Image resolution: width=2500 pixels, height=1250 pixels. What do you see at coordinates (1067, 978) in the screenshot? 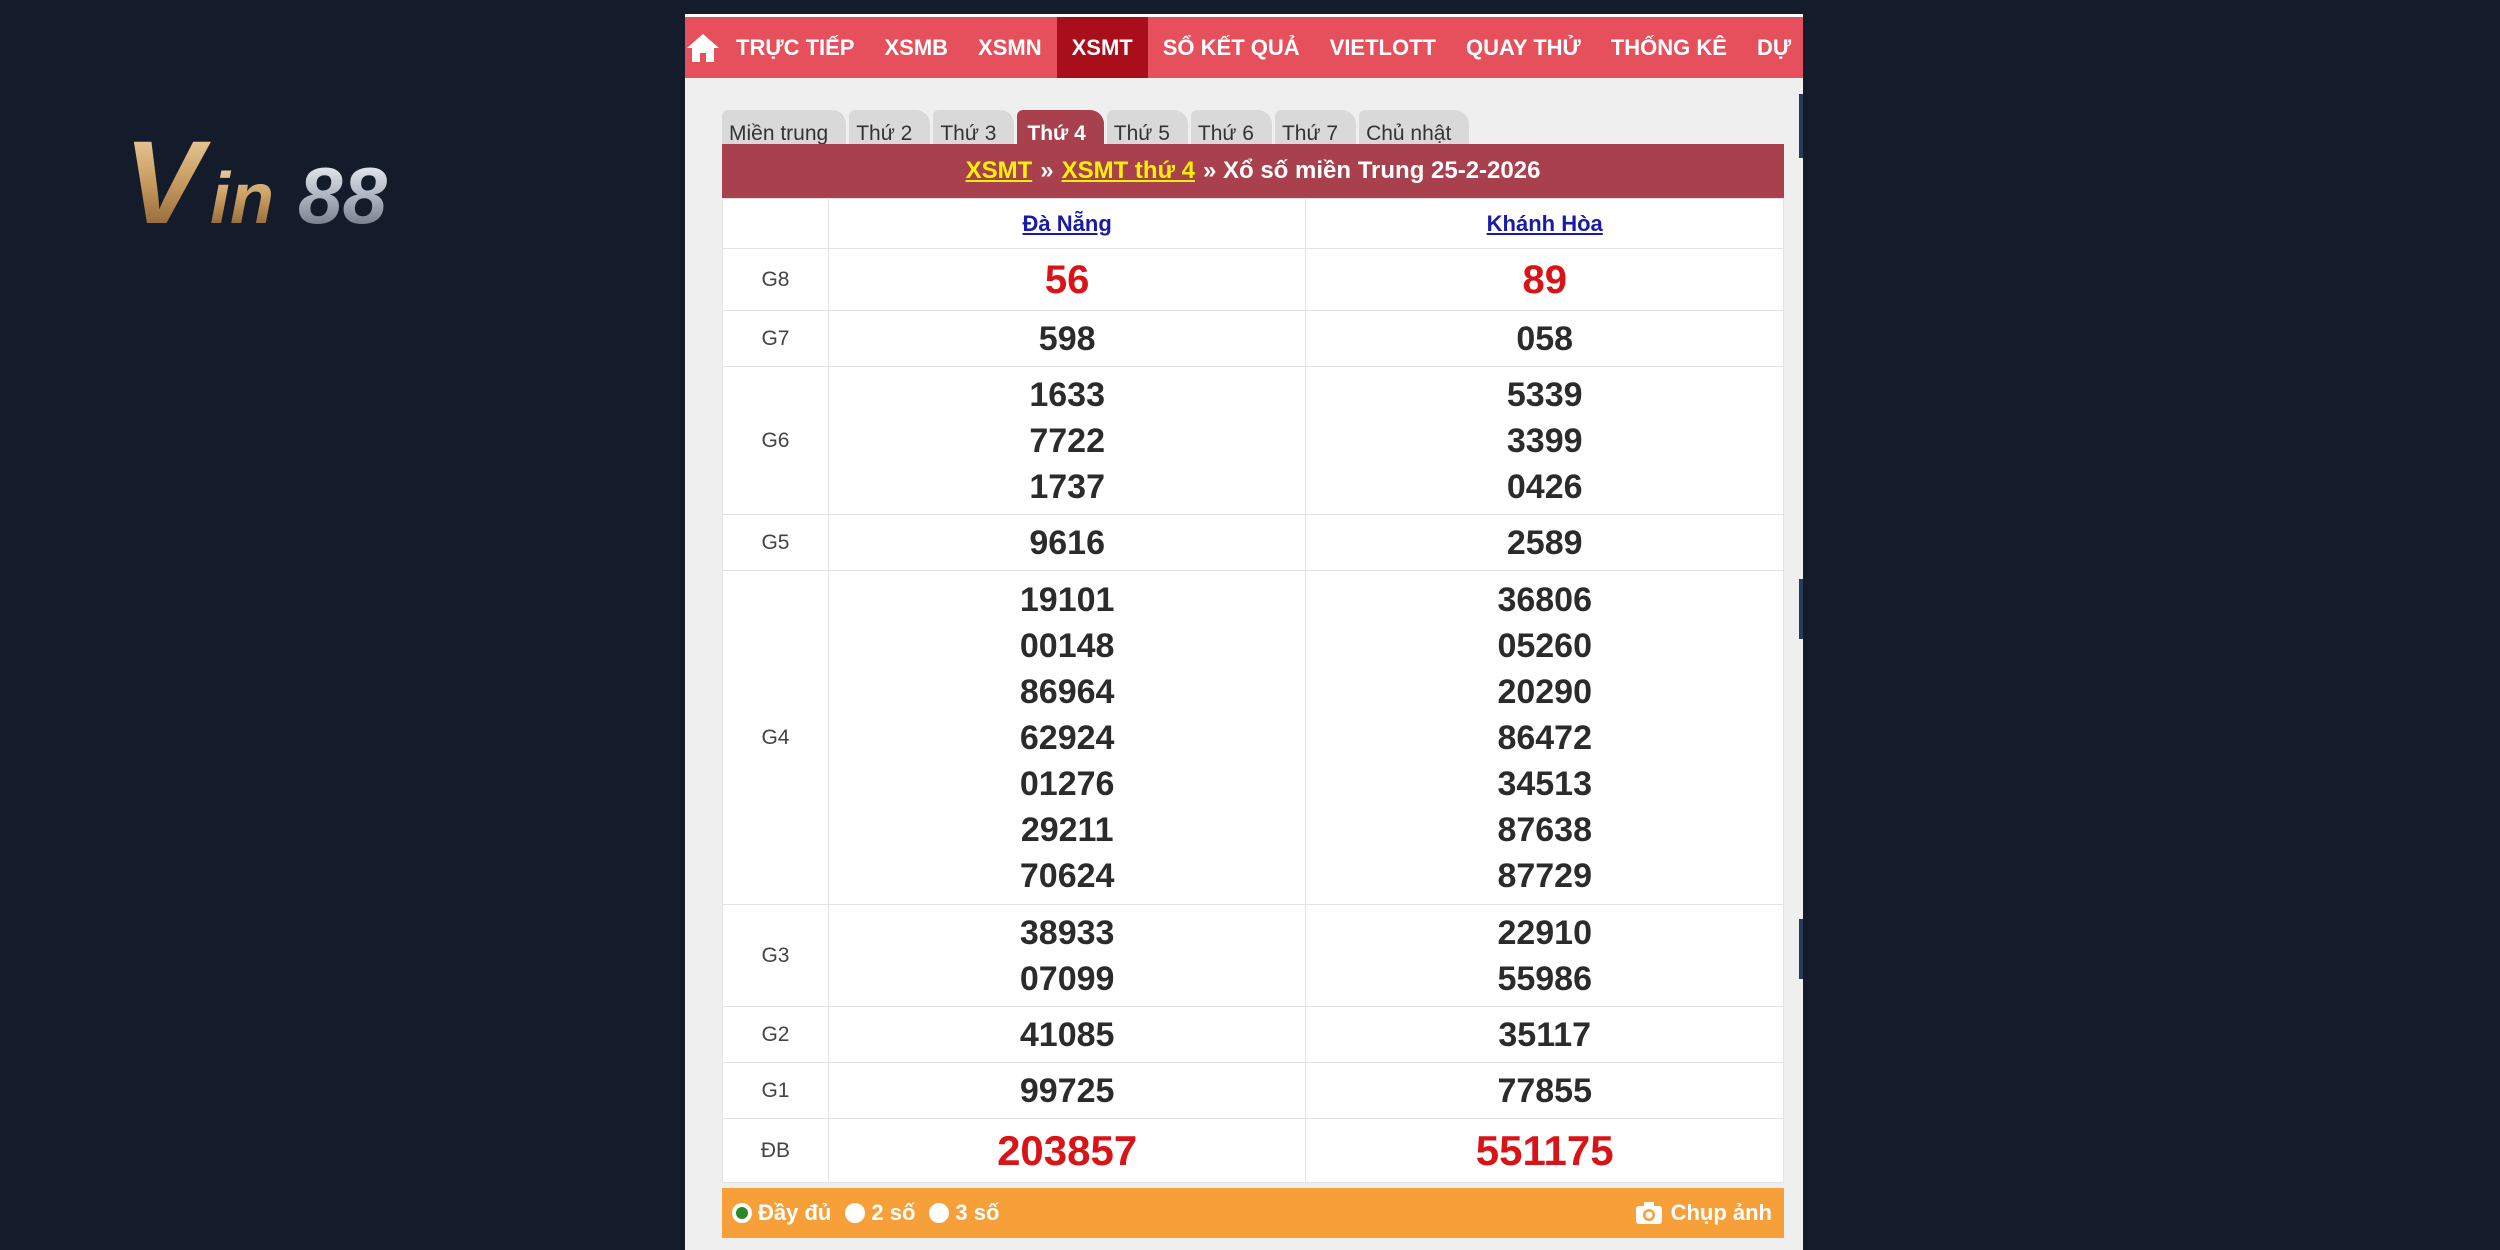
I see `prize-number: 07099` at bounding box center [1067, 978].